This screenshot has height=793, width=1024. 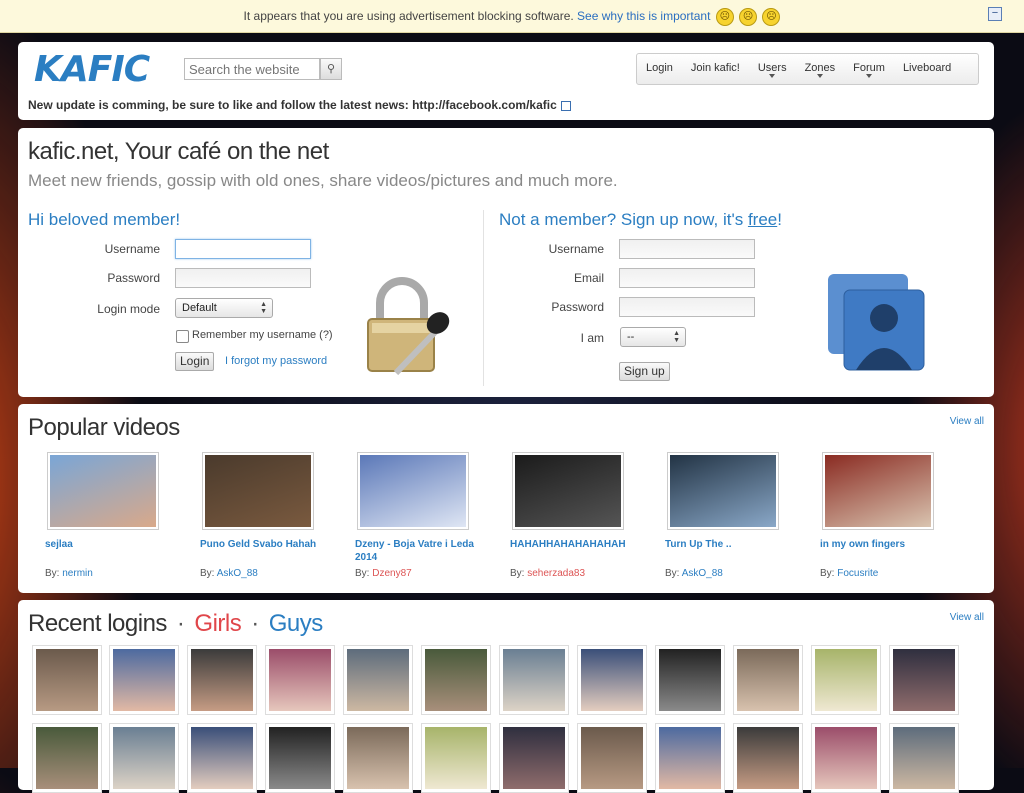 I want to click on logins-view-all-link: View all, so click(x=967, y=617).